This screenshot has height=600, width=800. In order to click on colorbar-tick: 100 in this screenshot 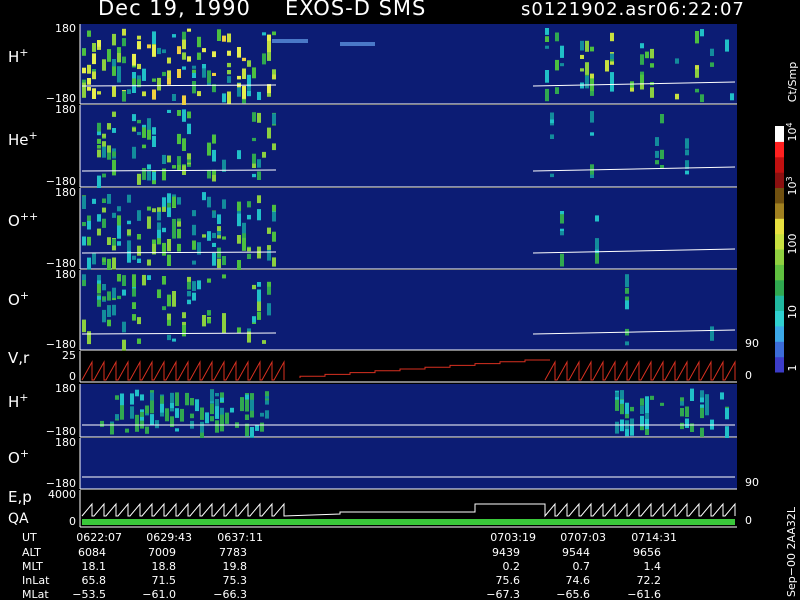, I will do `click(792, 244)`.